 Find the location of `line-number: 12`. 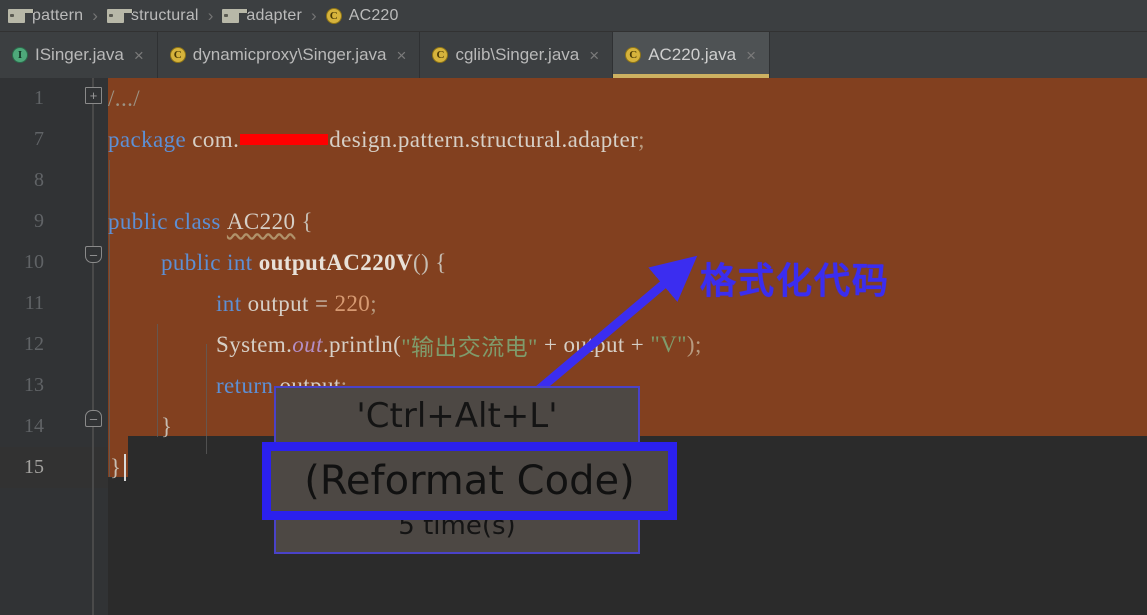

line-number: 12 is located at coordinates (34, 344).